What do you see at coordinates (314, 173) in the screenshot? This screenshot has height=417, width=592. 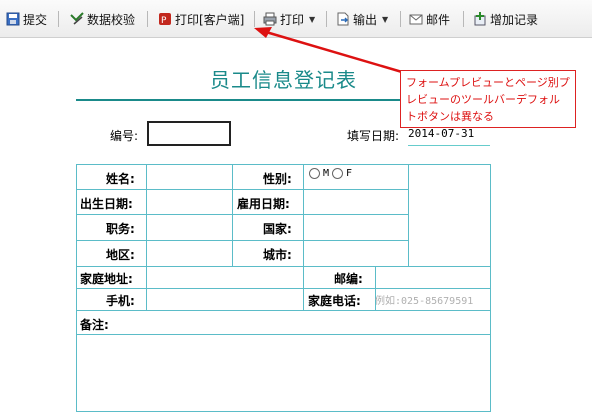 I see `gender-m-radio` at bounding box center [314, 173].